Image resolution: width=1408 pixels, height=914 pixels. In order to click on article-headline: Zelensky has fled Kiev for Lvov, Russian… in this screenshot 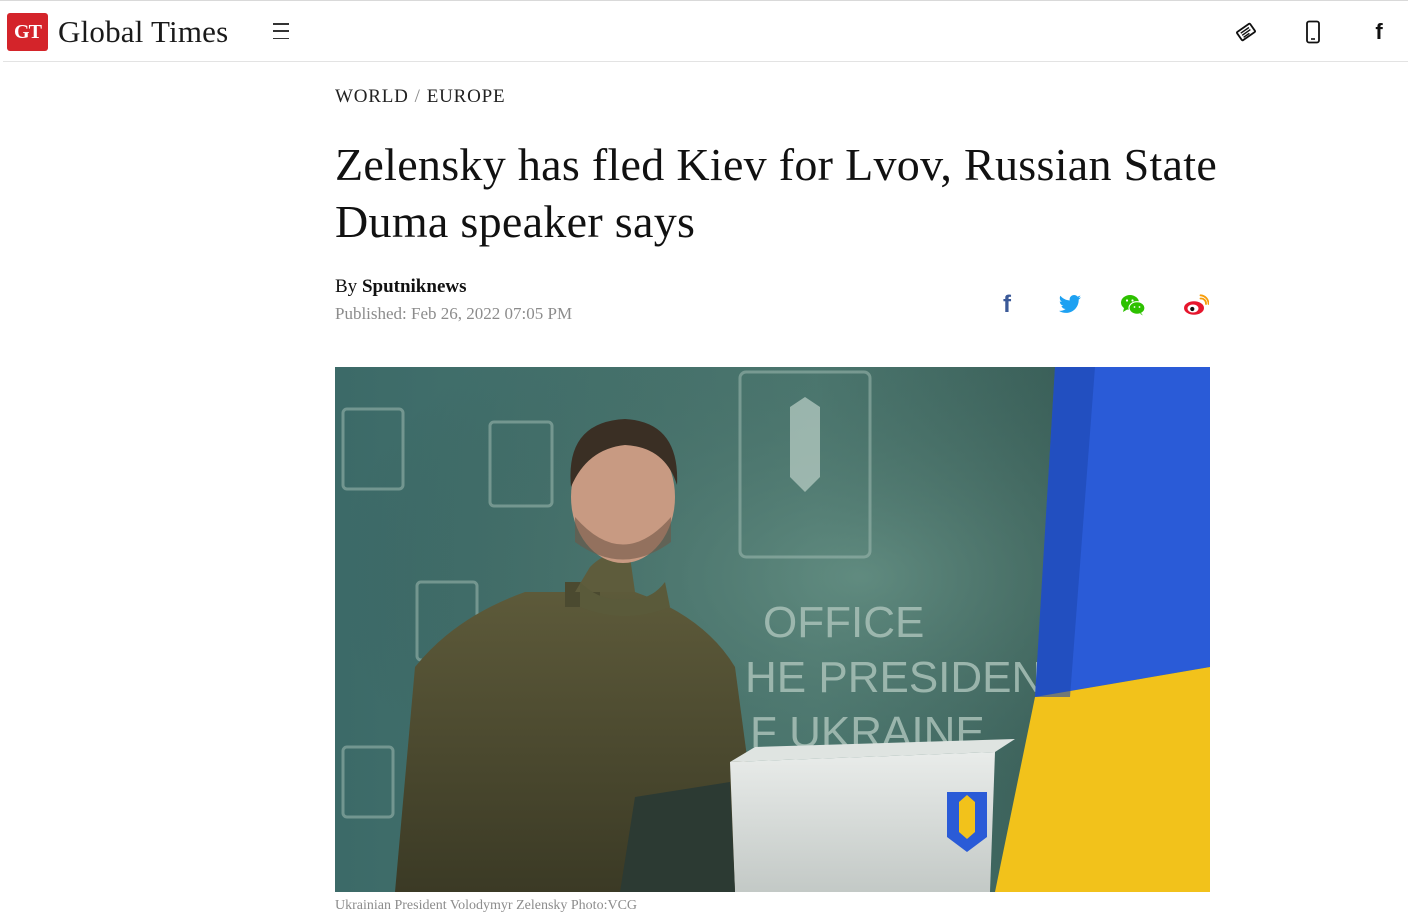, I will do `click(776, 193)`.